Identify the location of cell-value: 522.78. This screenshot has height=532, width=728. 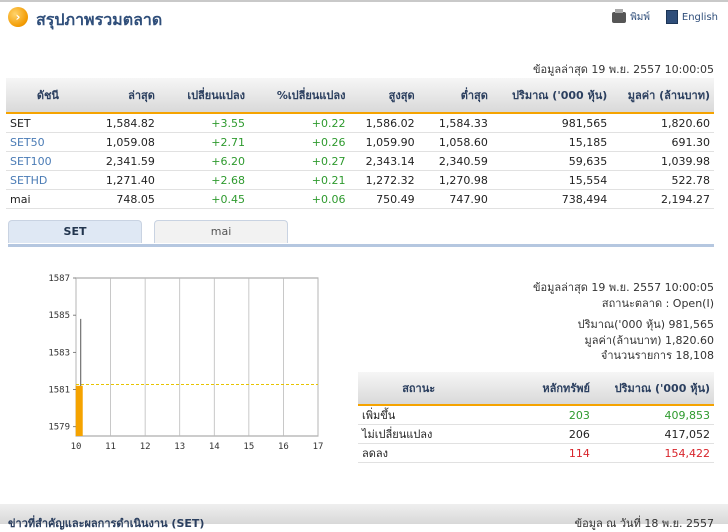
(662, 180).